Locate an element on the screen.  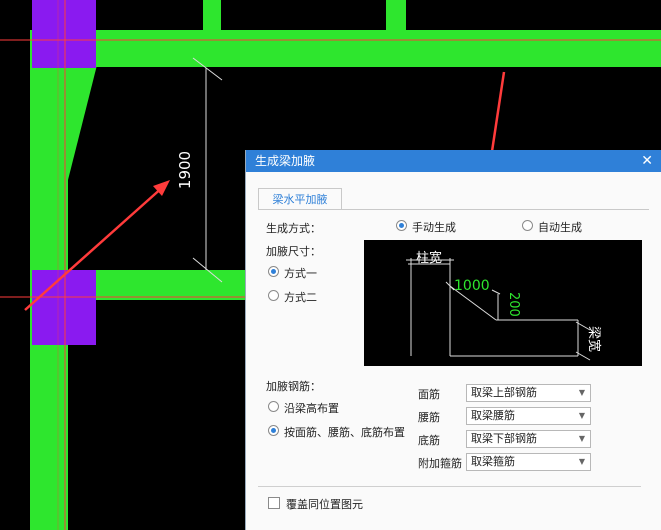
preview-vertical-value: 200 is located at coordinates (513, 304).